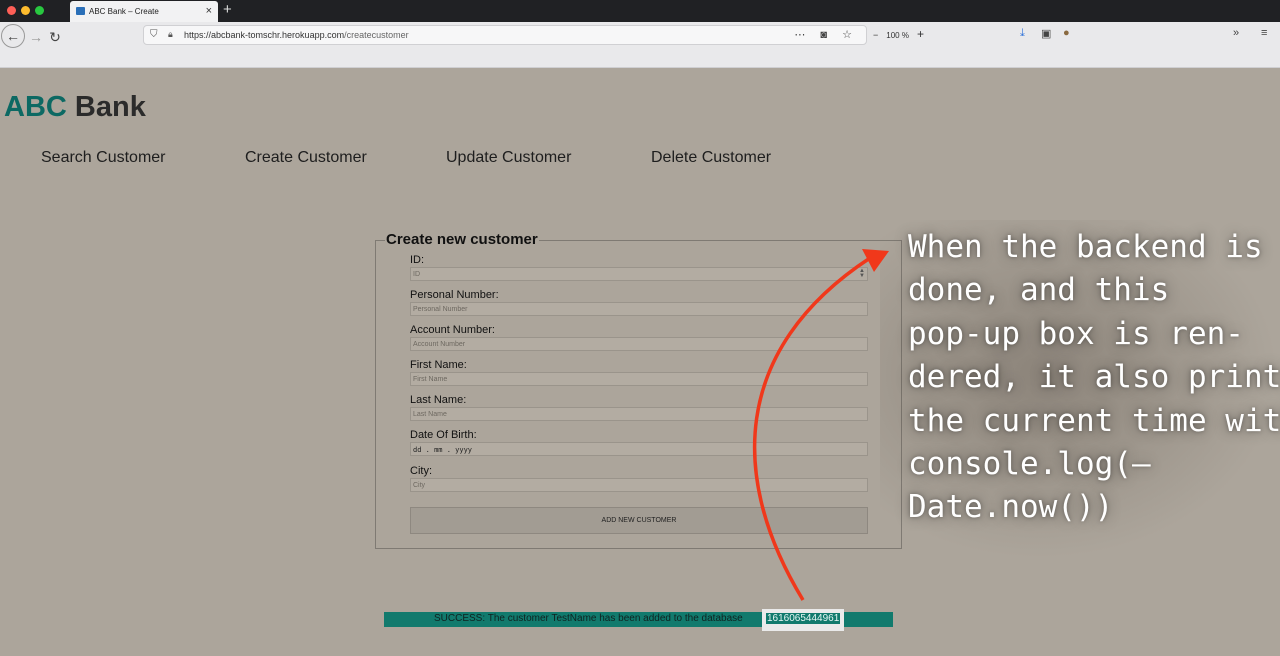 This screenshot has width=1280, height=656. What do you see at coordinates (811, 428) in the screenshot?
I see `arrow-path` at bounding box center [811, 428].